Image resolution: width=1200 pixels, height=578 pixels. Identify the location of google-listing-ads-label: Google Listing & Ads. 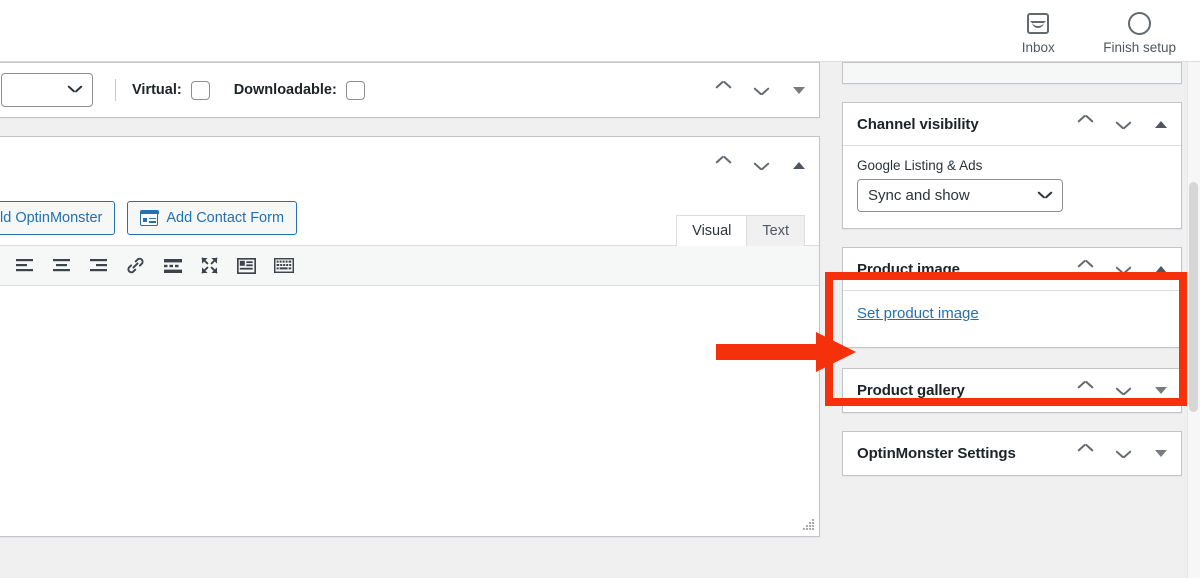
(920, 165).